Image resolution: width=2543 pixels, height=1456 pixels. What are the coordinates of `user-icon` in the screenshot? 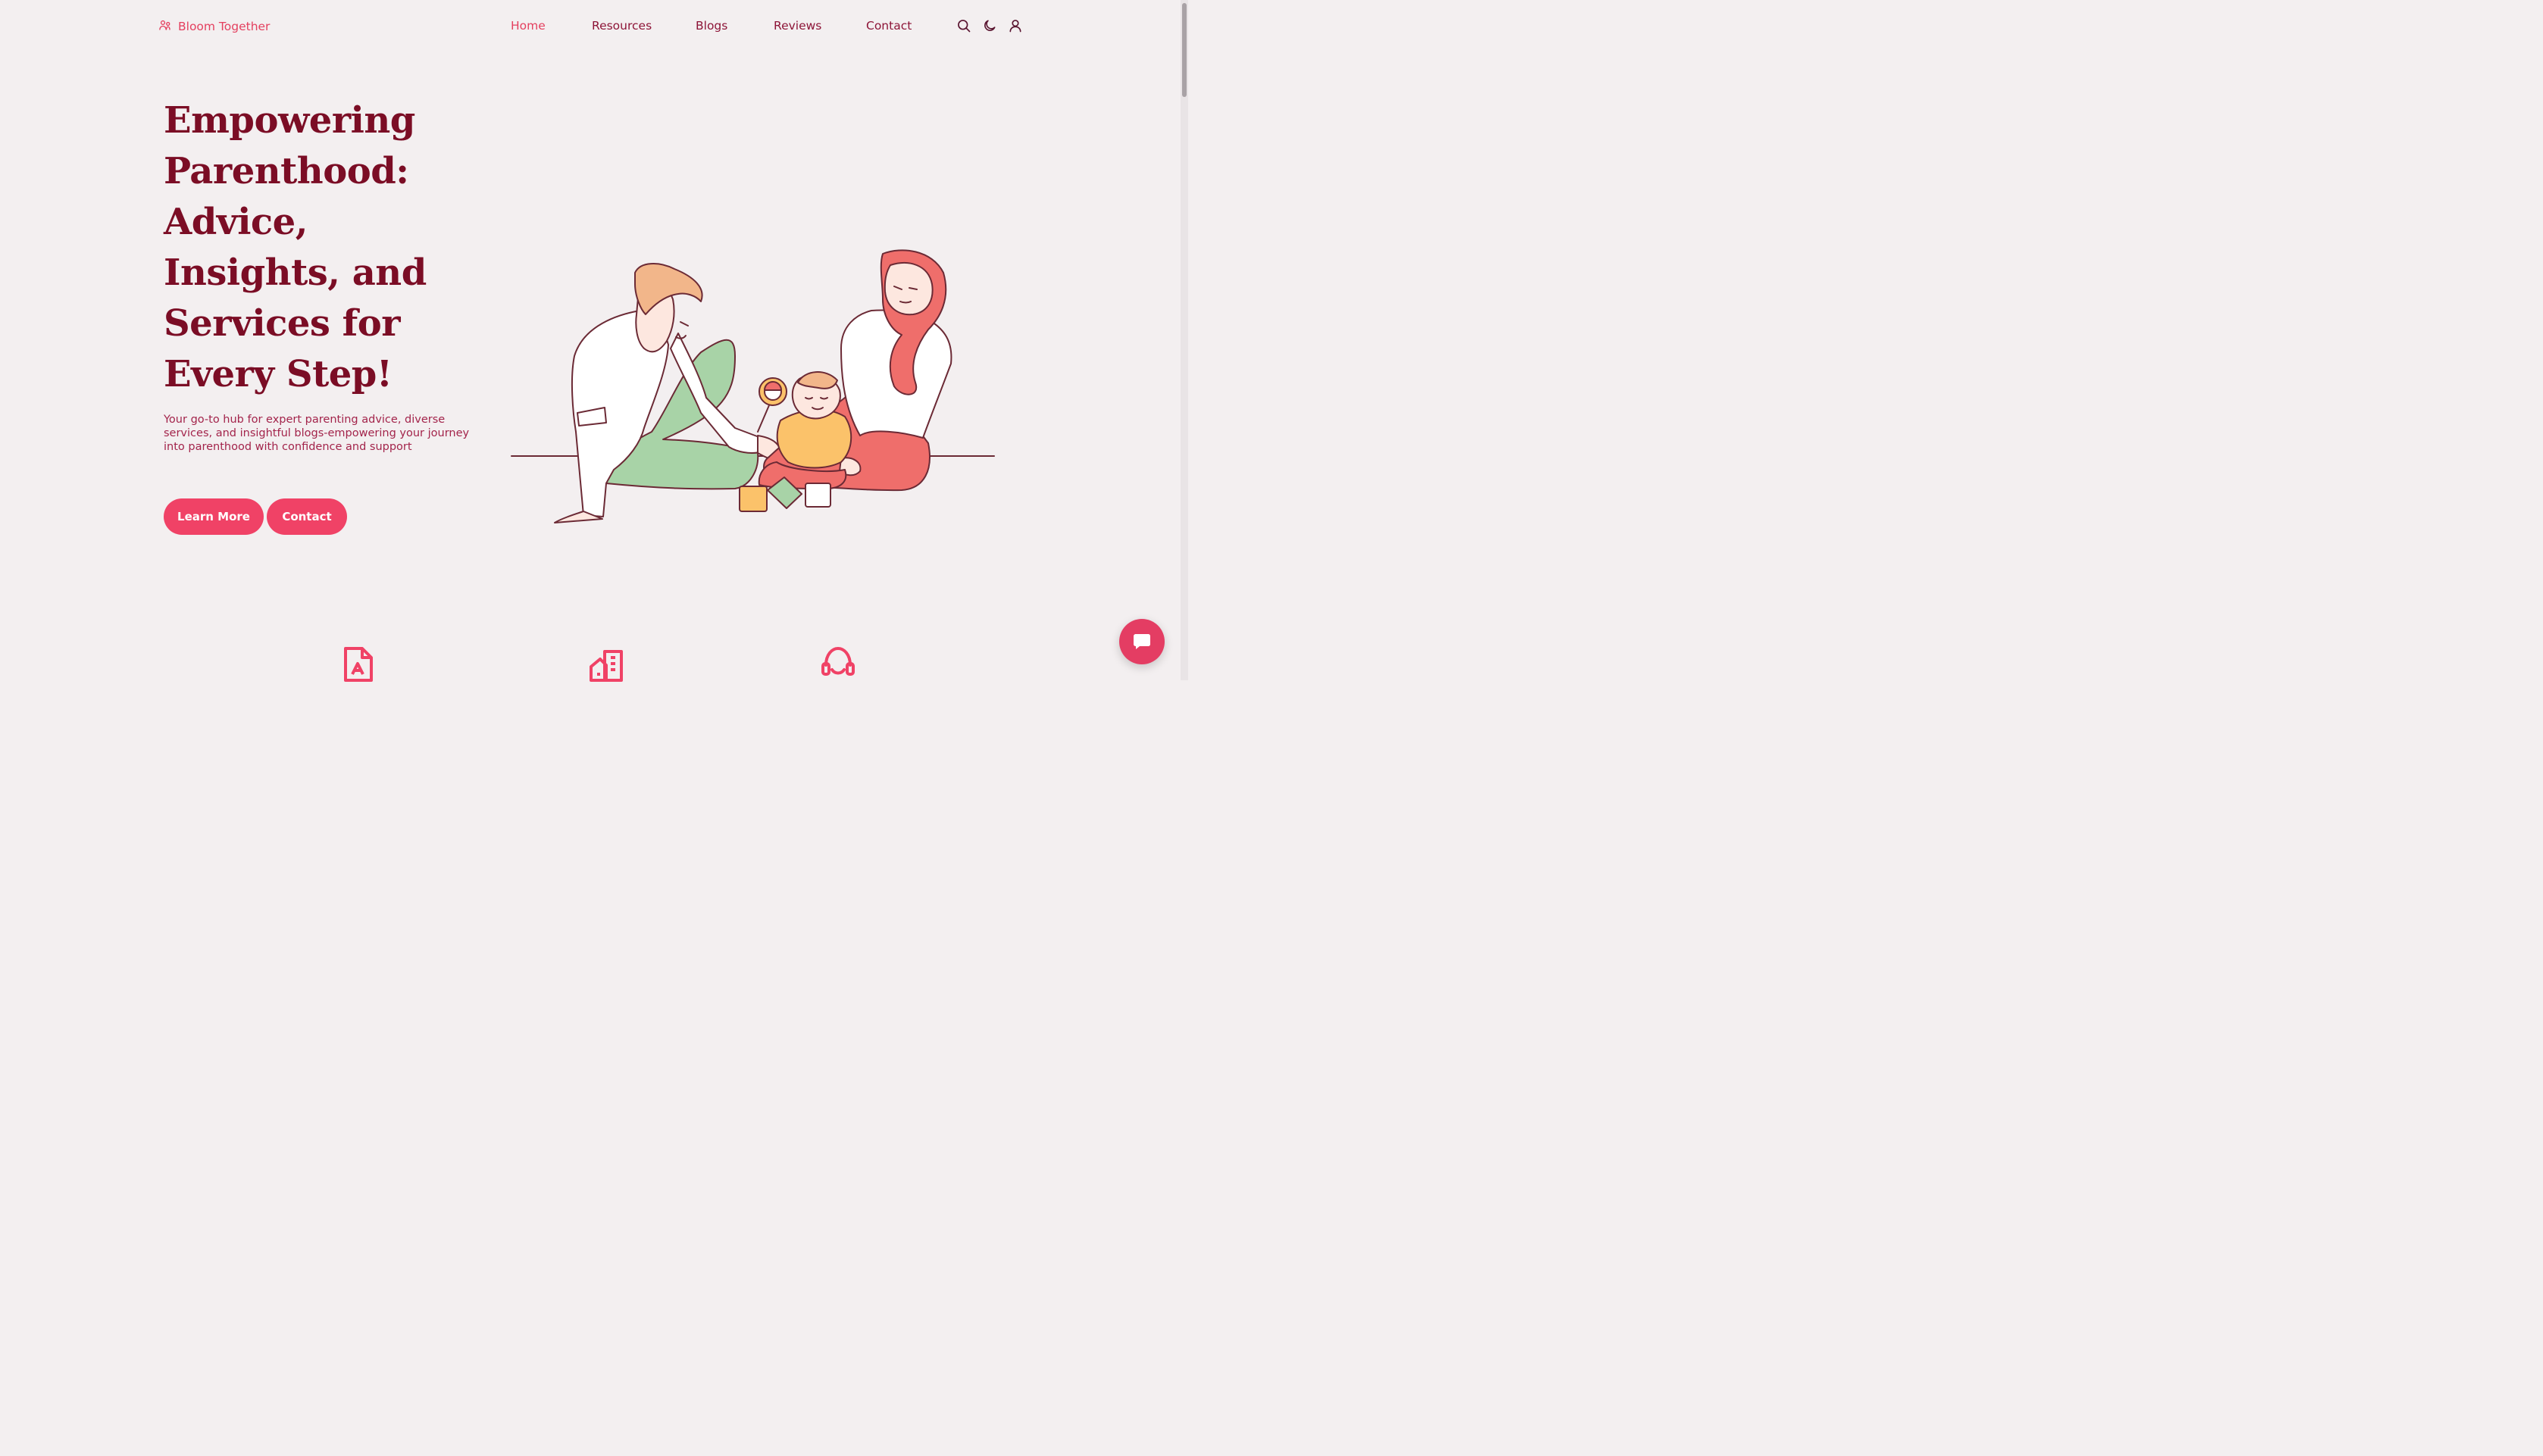 It's located at (1015, 25).